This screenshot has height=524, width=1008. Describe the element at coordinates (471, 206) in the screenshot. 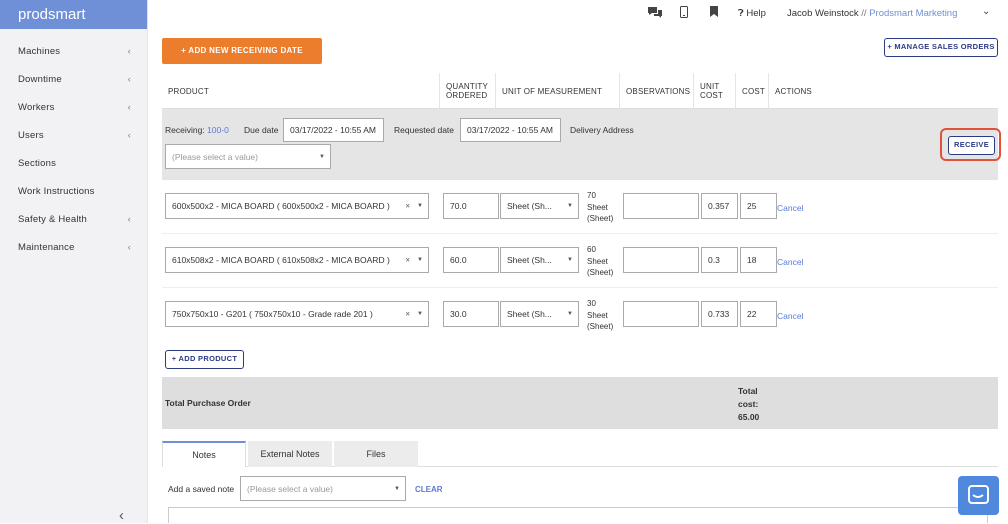

I see `quantity-input: 70.0` at that location.